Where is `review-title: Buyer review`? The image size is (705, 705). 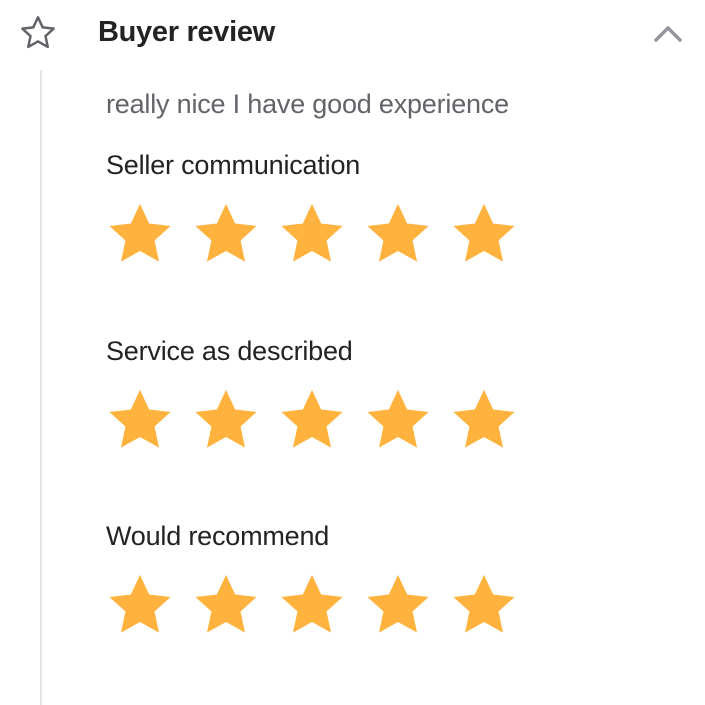
review-title: Buyer review is located at coordinates (186, 32).